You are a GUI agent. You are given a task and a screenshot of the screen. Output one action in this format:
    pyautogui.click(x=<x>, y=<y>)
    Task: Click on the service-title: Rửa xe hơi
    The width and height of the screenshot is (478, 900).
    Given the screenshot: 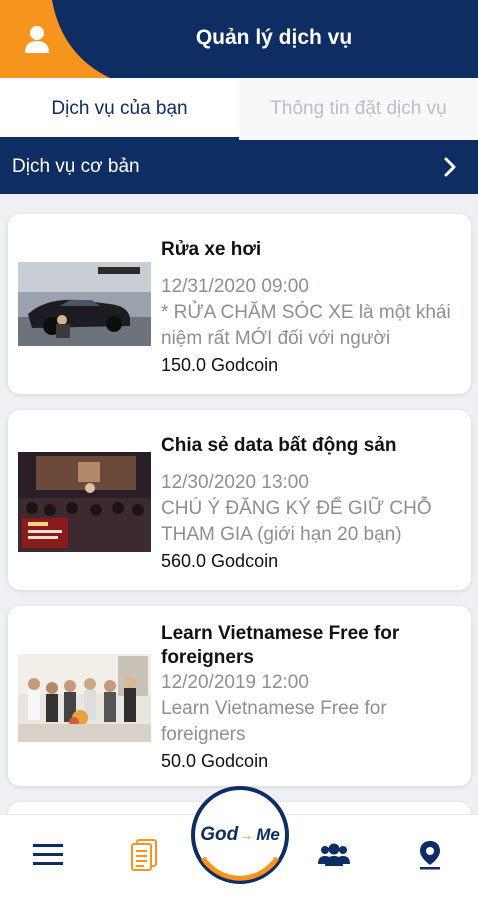 What is the action you would take?
    pyautogui.click(x=211, y=249)
    